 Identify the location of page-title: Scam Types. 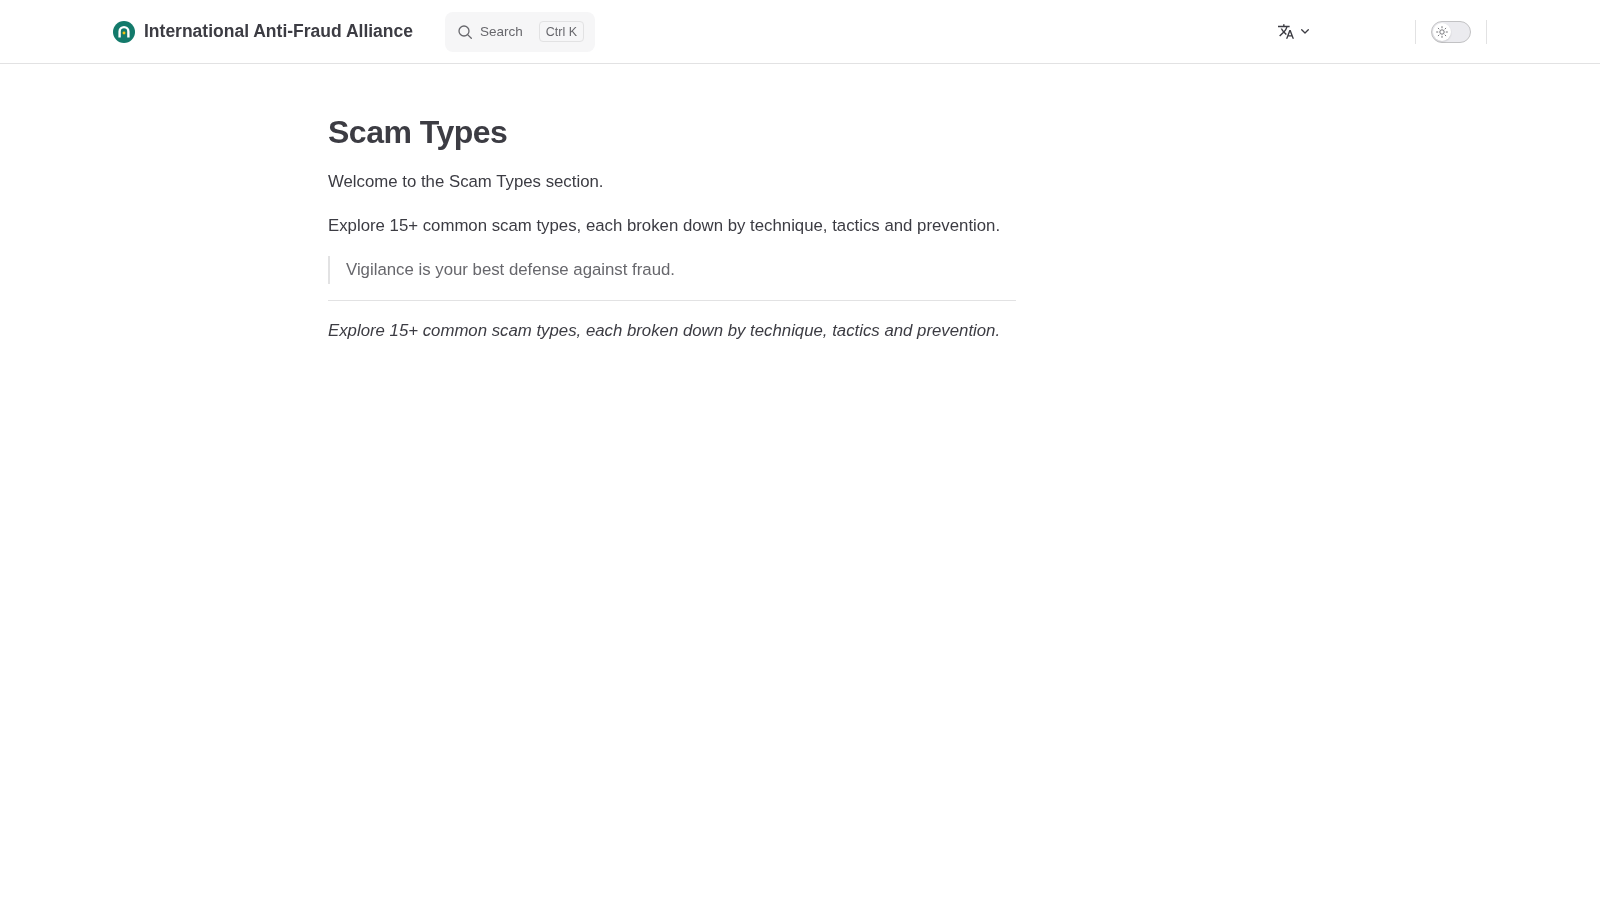
(418, 132).